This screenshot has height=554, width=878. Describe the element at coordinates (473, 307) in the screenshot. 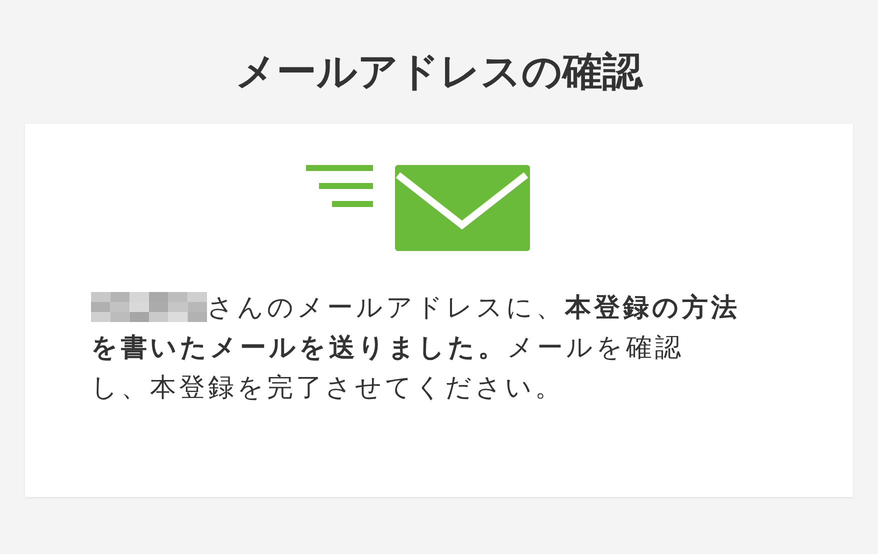

I see `message-text: さんのメールアドレスに、本登録の方法` at that location.